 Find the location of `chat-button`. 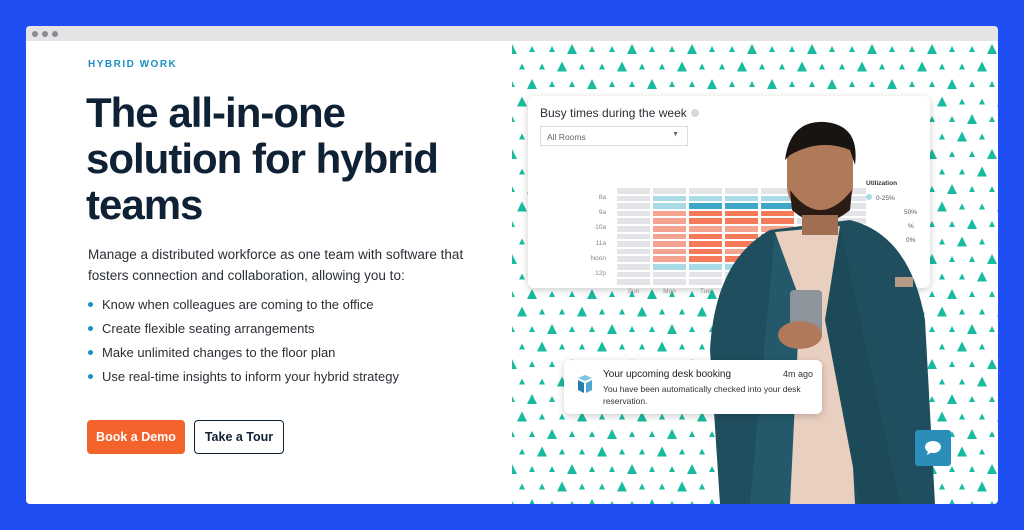

chat-button is located at coordinates (933, 448).